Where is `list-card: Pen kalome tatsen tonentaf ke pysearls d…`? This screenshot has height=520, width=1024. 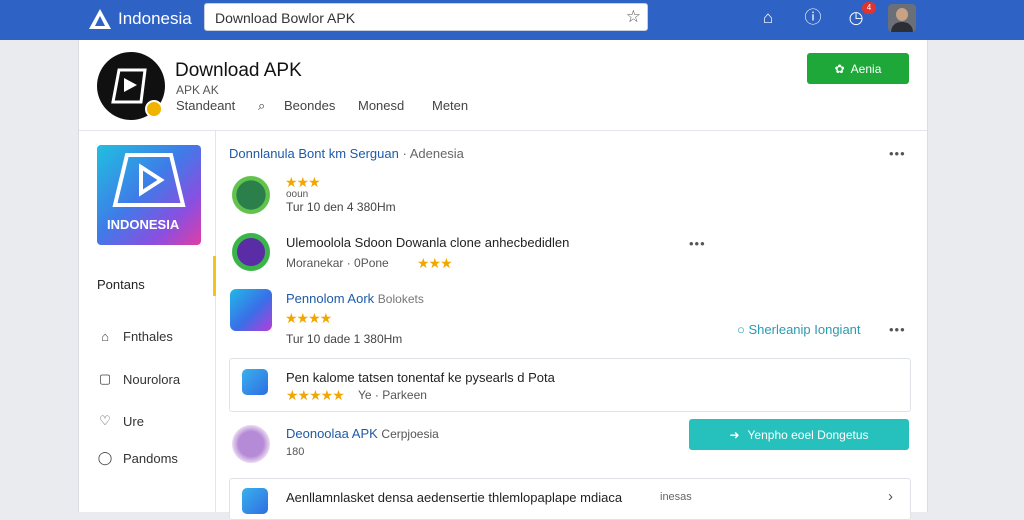 list-card: Pen kalome tatsen tonentaf ke pysearls d… is located at coordinates (570, 385).